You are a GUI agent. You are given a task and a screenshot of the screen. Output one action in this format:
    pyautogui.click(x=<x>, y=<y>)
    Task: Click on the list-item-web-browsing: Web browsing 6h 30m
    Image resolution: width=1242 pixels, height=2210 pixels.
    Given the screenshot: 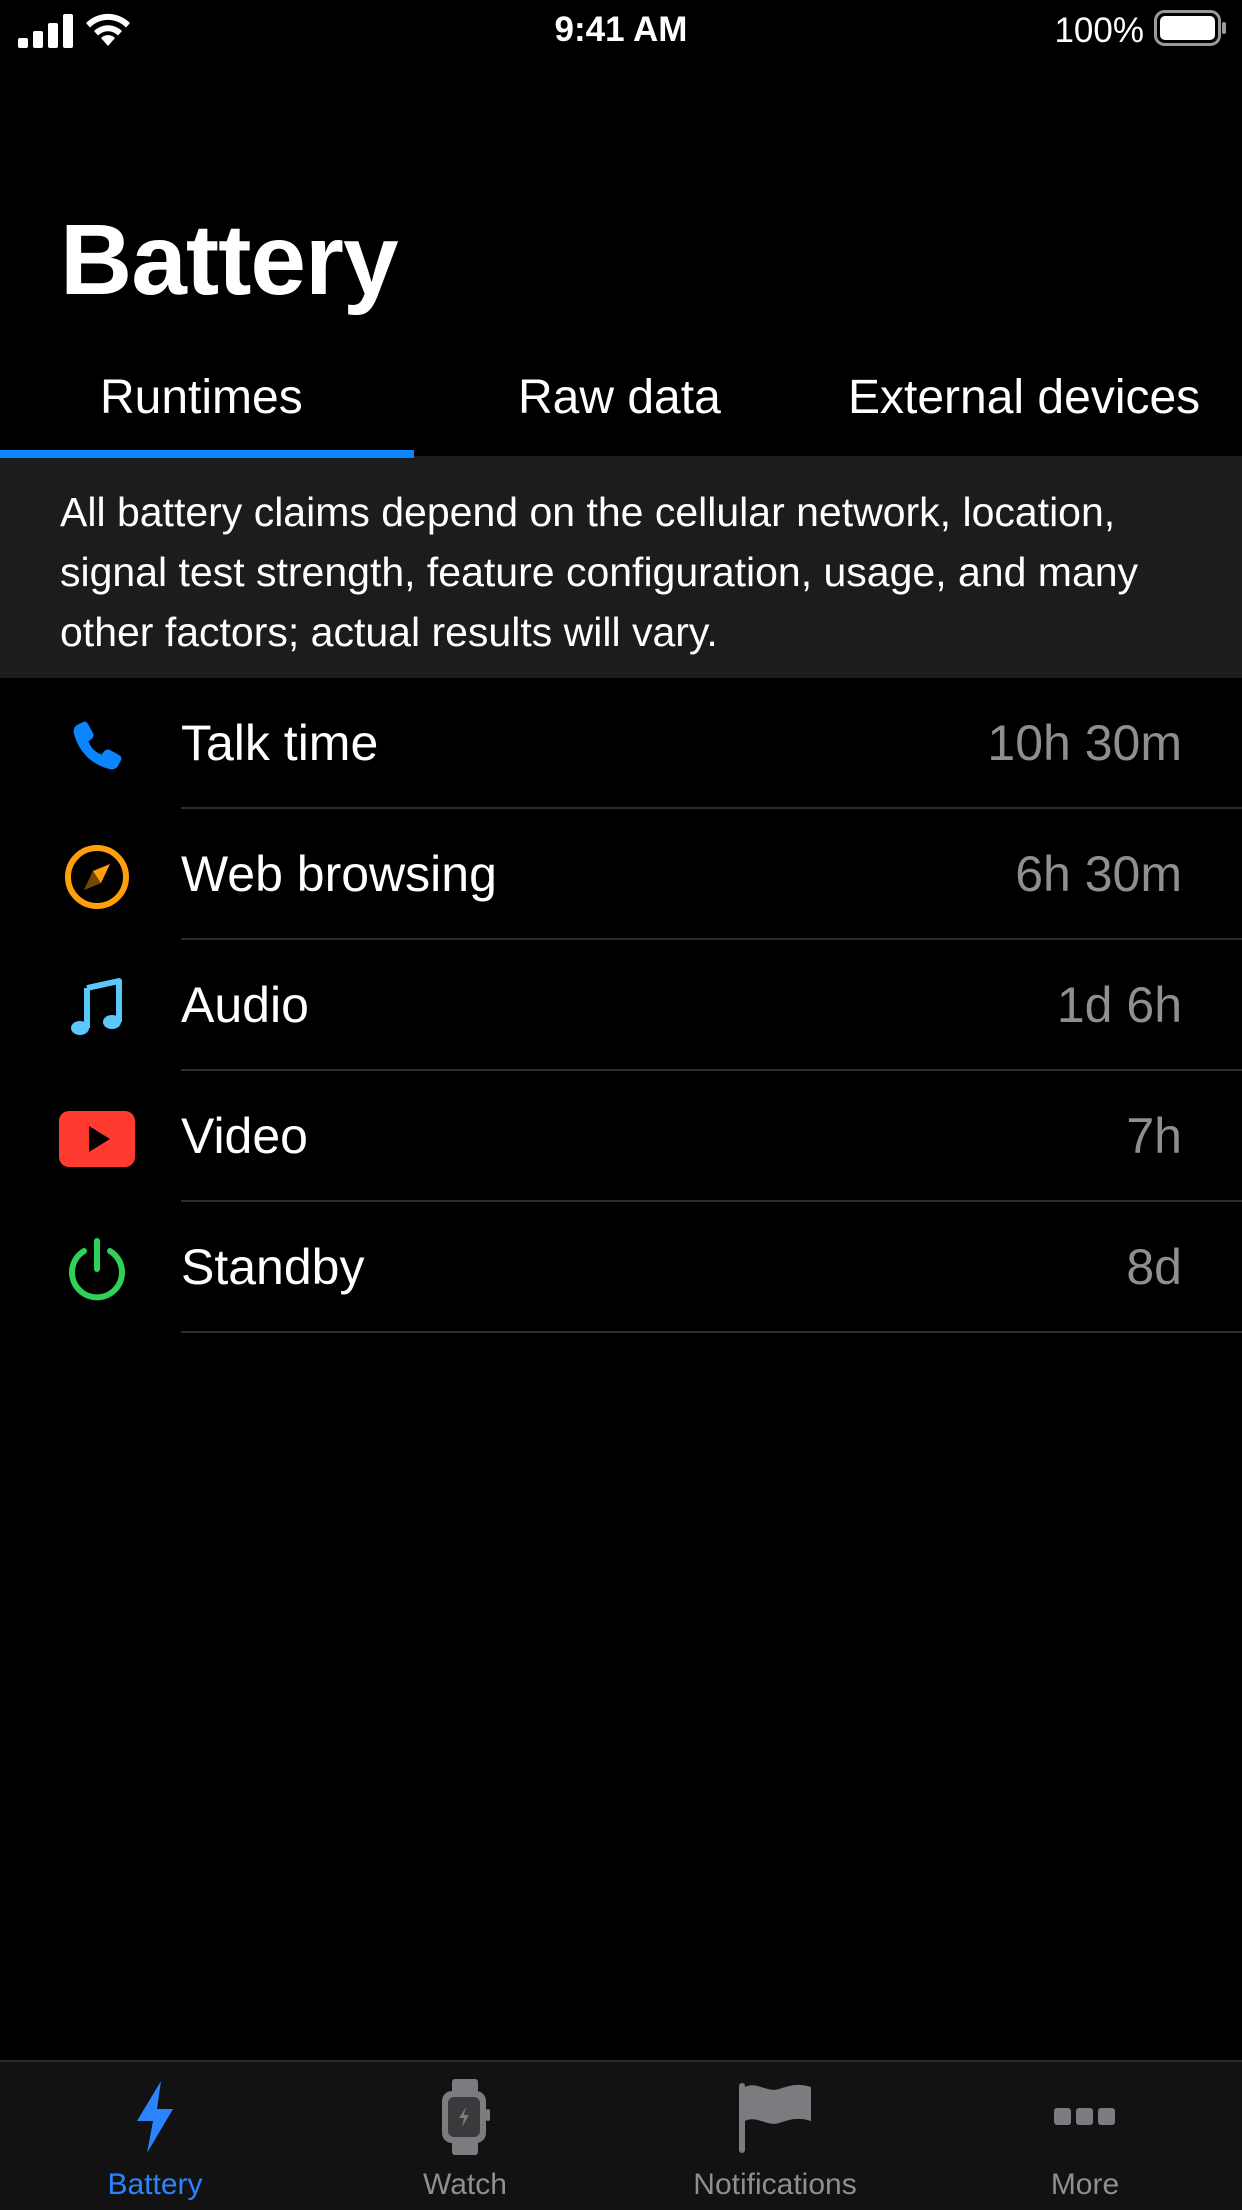 What is the action you would take?
    pyautogui.click(x=621, y=874)
    